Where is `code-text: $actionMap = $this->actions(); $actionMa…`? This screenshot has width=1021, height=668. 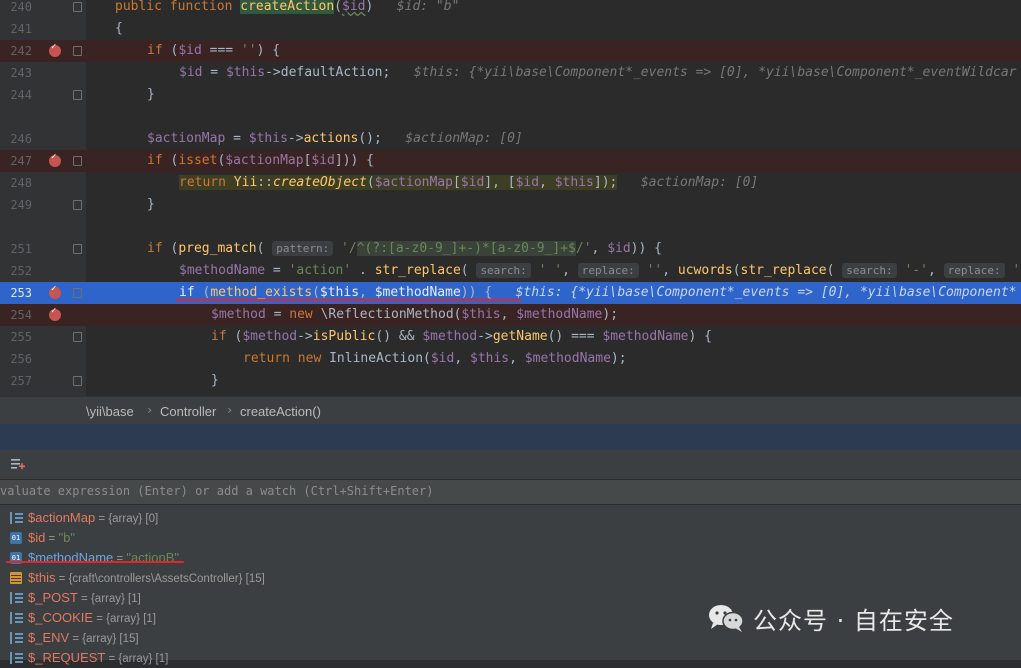
code-text: $actionMap = $this->actions(); $actionMa… is located at coordinates (335, 138).